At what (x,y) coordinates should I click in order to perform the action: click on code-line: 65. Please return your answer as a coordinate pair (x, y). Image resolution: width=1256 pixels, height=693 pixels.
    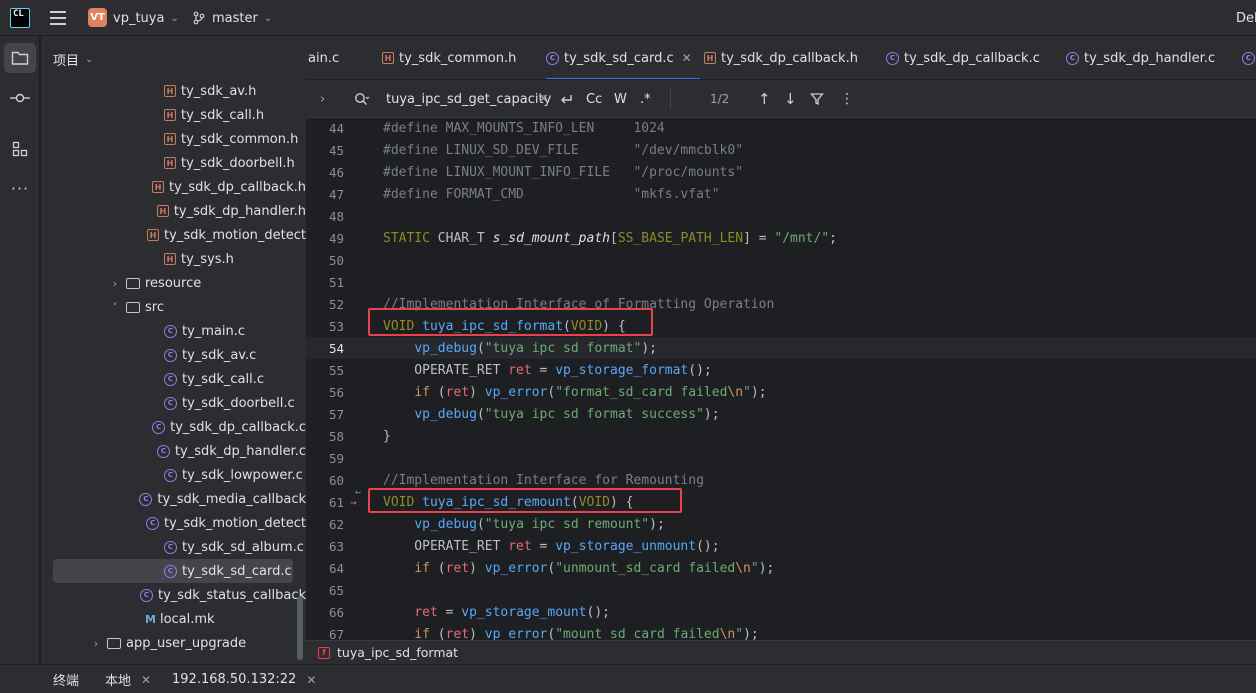
    Looking at the image, I should click on (781, 590).